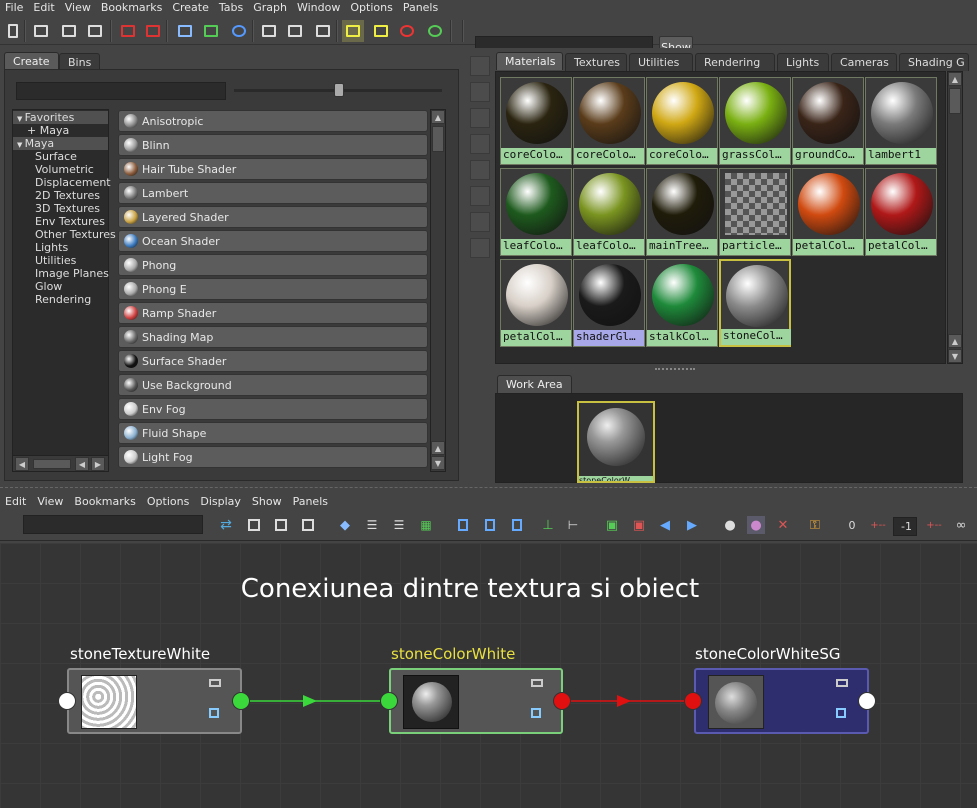 Image resolution: width=977 pixels, height=808 pixels. I want to click on layout-bottom-icon, so click(69, 31).